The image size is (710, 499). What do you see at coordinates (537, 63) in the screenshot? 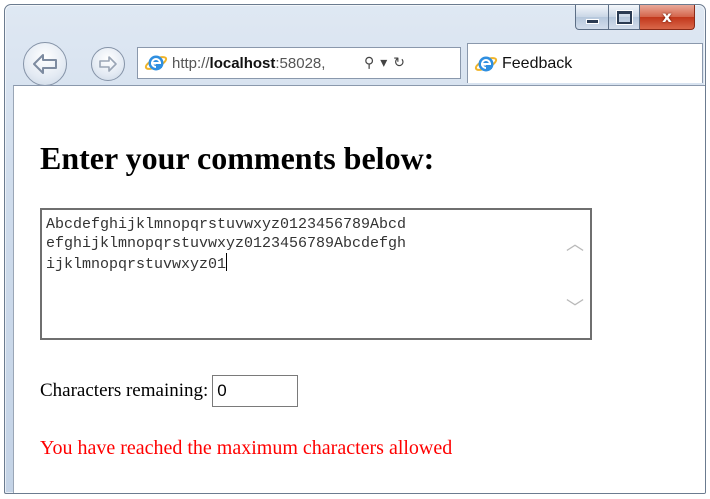
I see `tab-title: Feedback` at bounding box center [537, 63].